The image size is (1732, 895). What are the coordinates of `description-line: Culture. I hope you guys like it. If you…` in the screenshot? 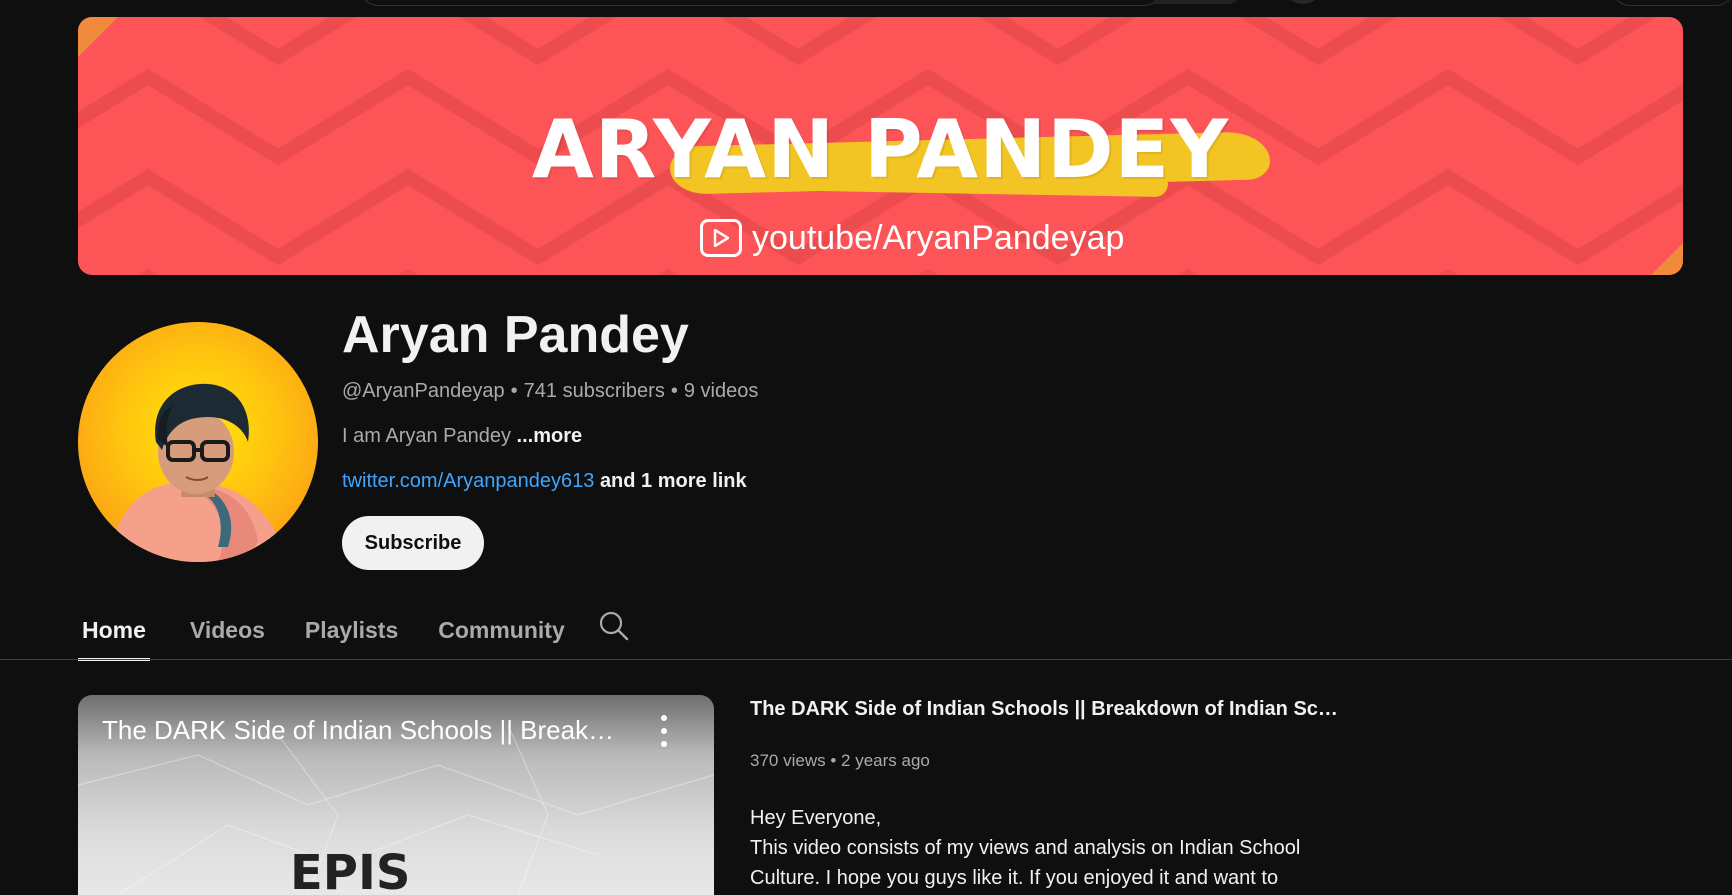 It's located at (1014, 878).